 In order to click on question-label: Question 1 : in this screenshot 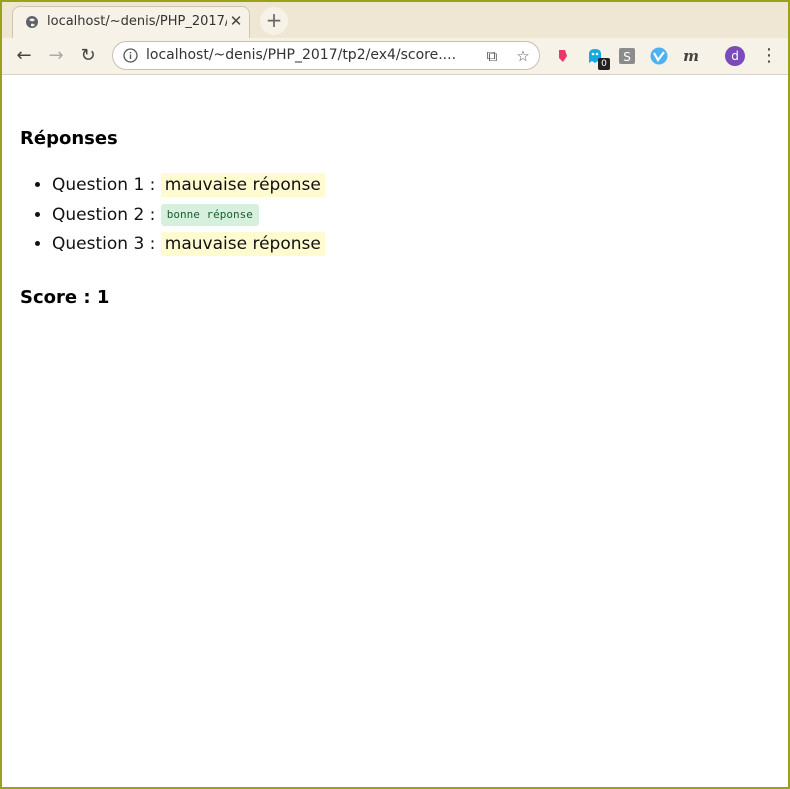, I will do `click(104, 185)`.